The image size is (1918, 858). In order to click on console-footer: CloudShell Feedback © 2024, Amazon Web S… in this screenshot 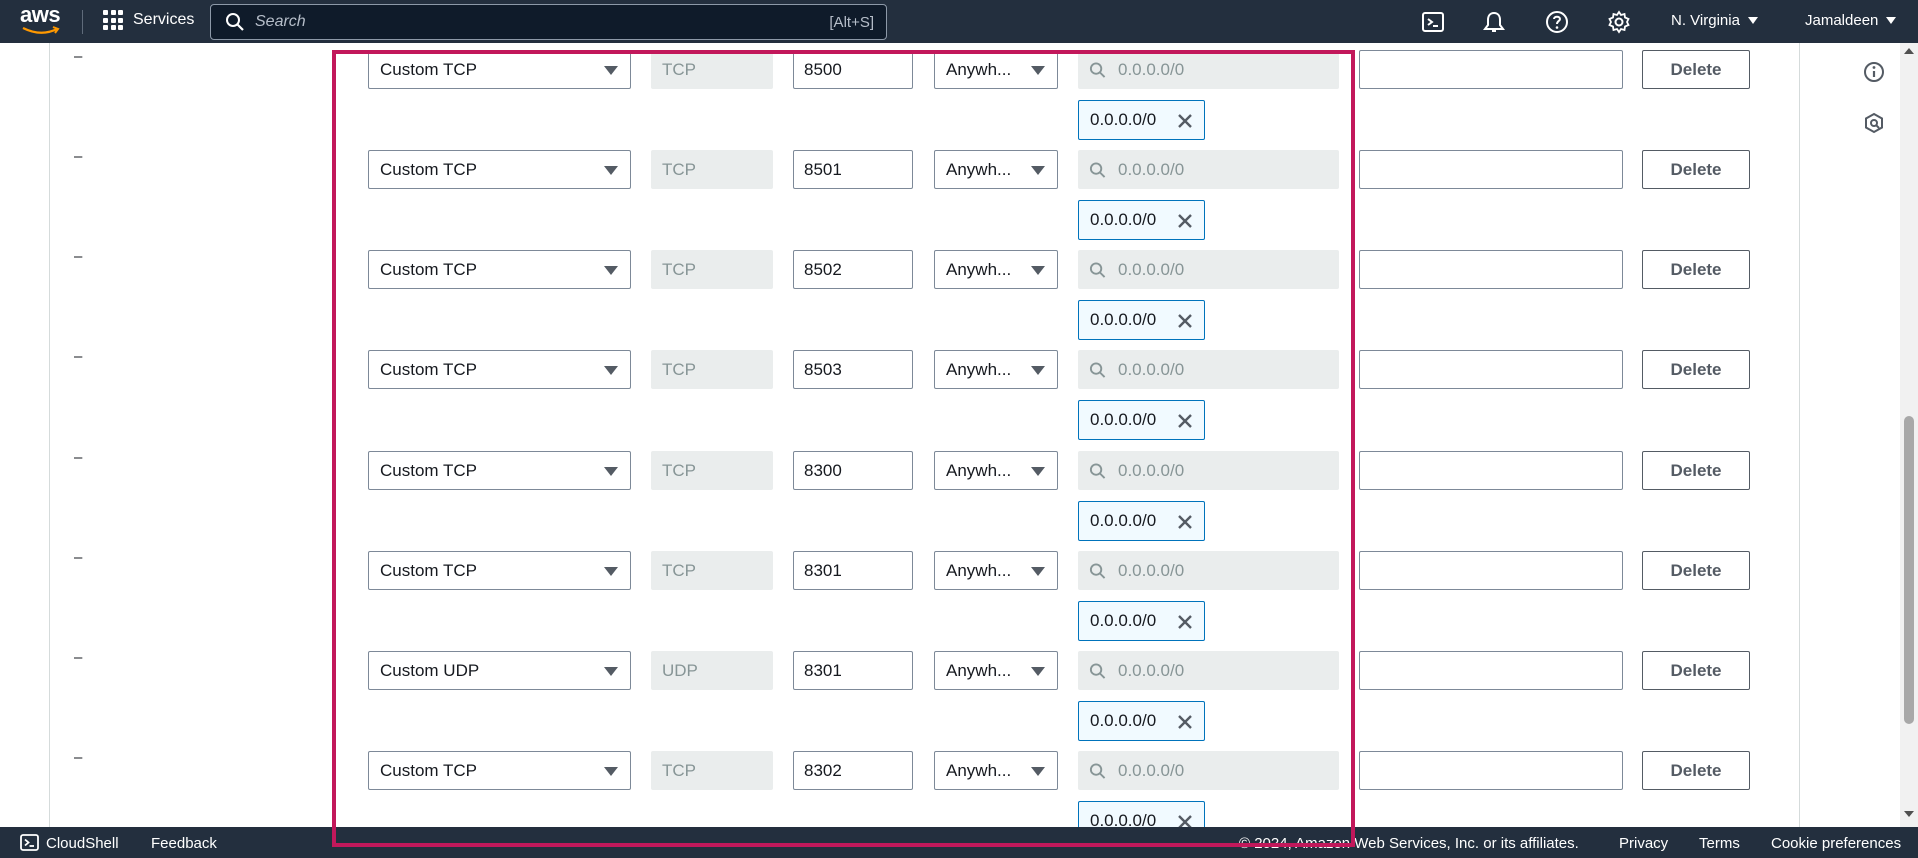, I will do `click(959, 842)`.